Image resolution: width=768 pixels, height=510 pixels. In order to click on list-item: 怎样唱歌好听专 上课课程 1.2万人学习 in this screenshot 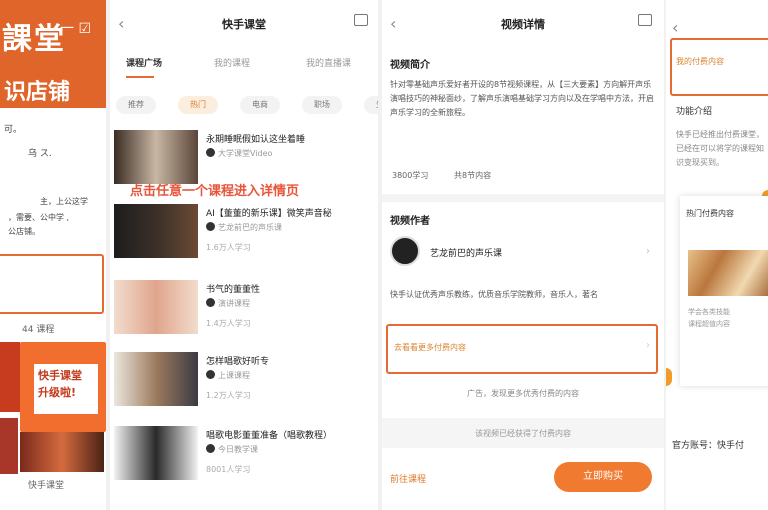, I will do `click(244, 386)`.